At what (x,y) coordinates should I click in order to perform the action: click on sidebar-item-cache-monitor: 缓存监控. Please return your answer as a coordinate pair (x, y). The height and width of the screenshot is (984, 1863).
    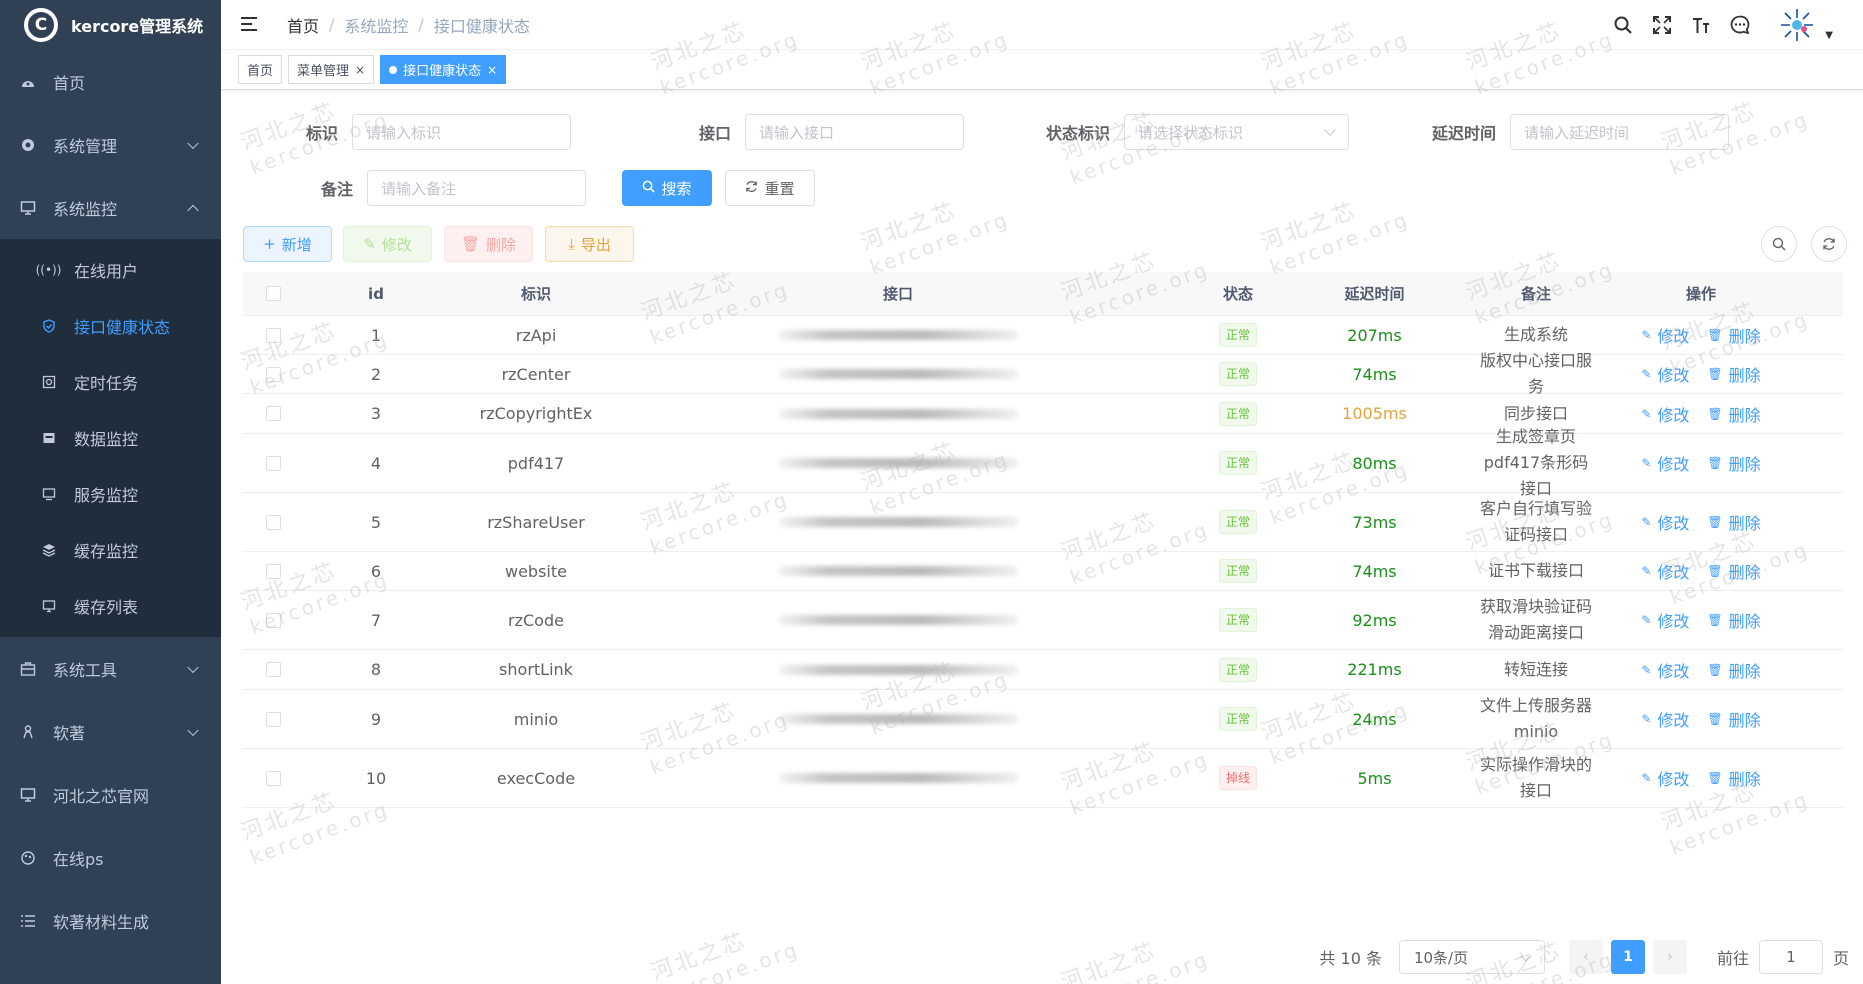
    Looking at the image, I should click on (110, 550).